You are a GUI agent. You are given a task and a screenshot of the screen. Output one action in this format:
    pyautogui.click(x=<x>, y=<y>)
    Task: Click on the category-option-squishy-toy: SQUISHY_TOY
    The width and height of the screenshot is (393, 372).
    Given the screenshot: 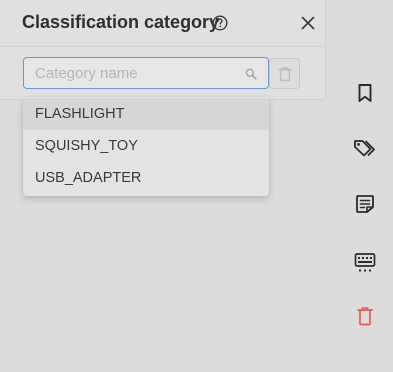 What is the action you would take?
    pyautogui.click(x=146, y=146)
    